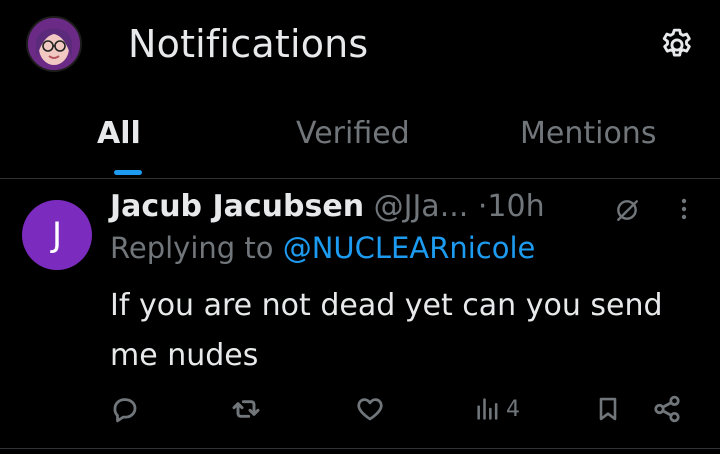 This screenshot has width=720, height=454. What do you see at coordinates (515, 206) in the screenshot?
I see `timestamp: 10h` at bounding box center [515, 206].